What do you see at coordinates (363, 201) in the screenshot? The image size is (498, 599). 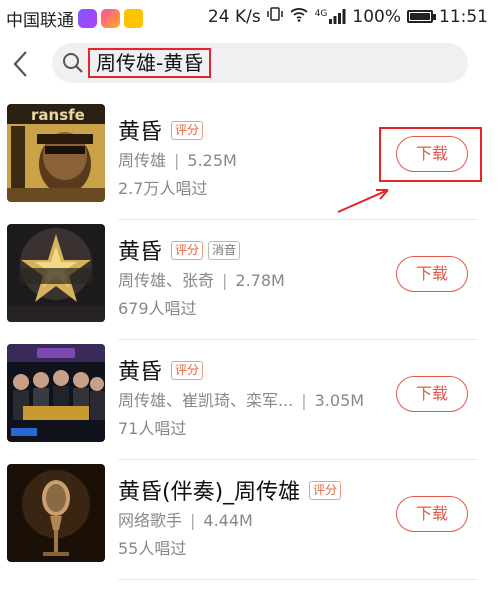 I see `annotation-arrow` at bounding box center [363, 201].